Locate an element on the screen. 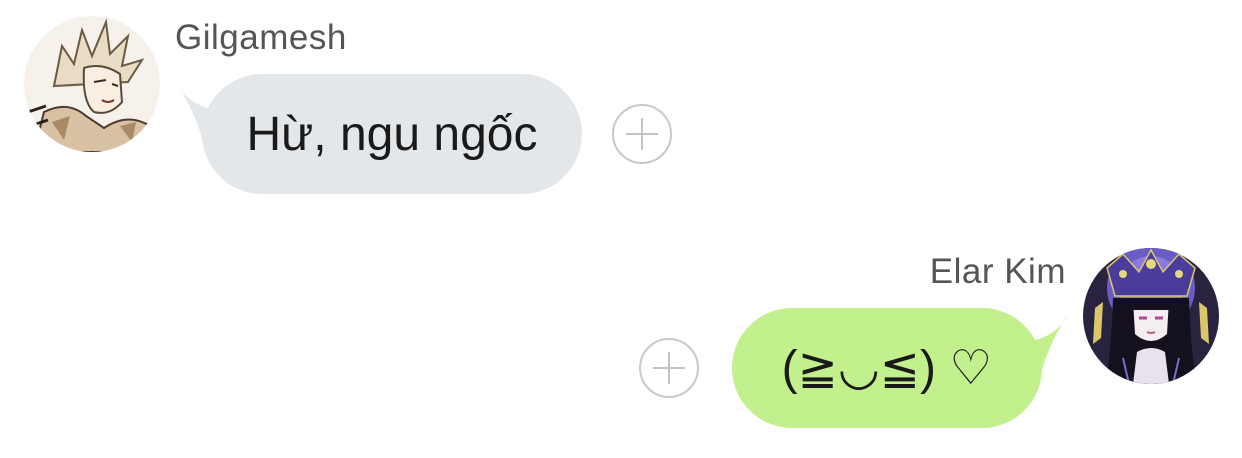 Image resolution: width=1242 pixels, height=458 pixels. blond-character-avatar-icon is located at coordinates (92, 84).